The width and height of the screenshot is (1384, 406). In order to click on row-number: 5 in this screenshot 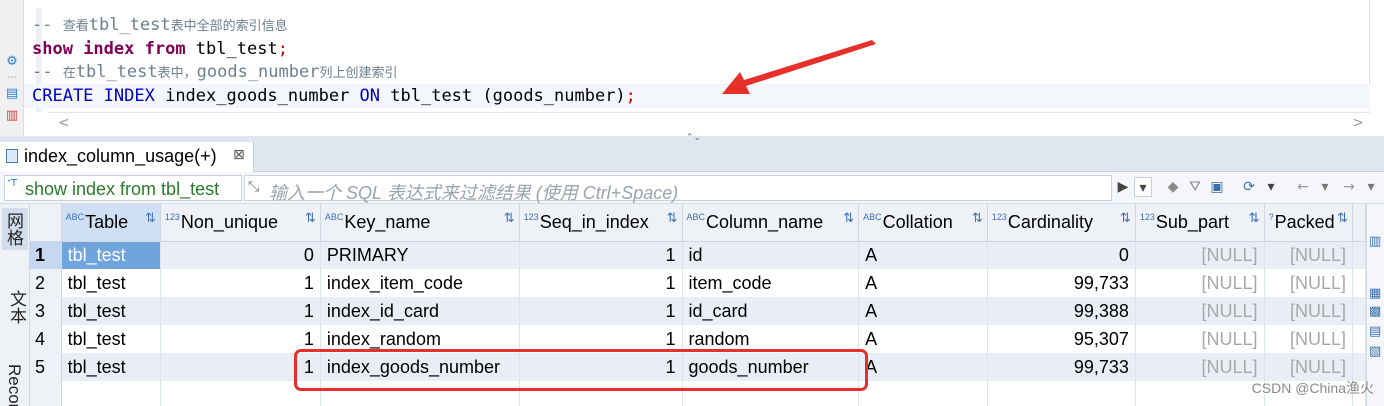, I will do `click(46, 367)`.